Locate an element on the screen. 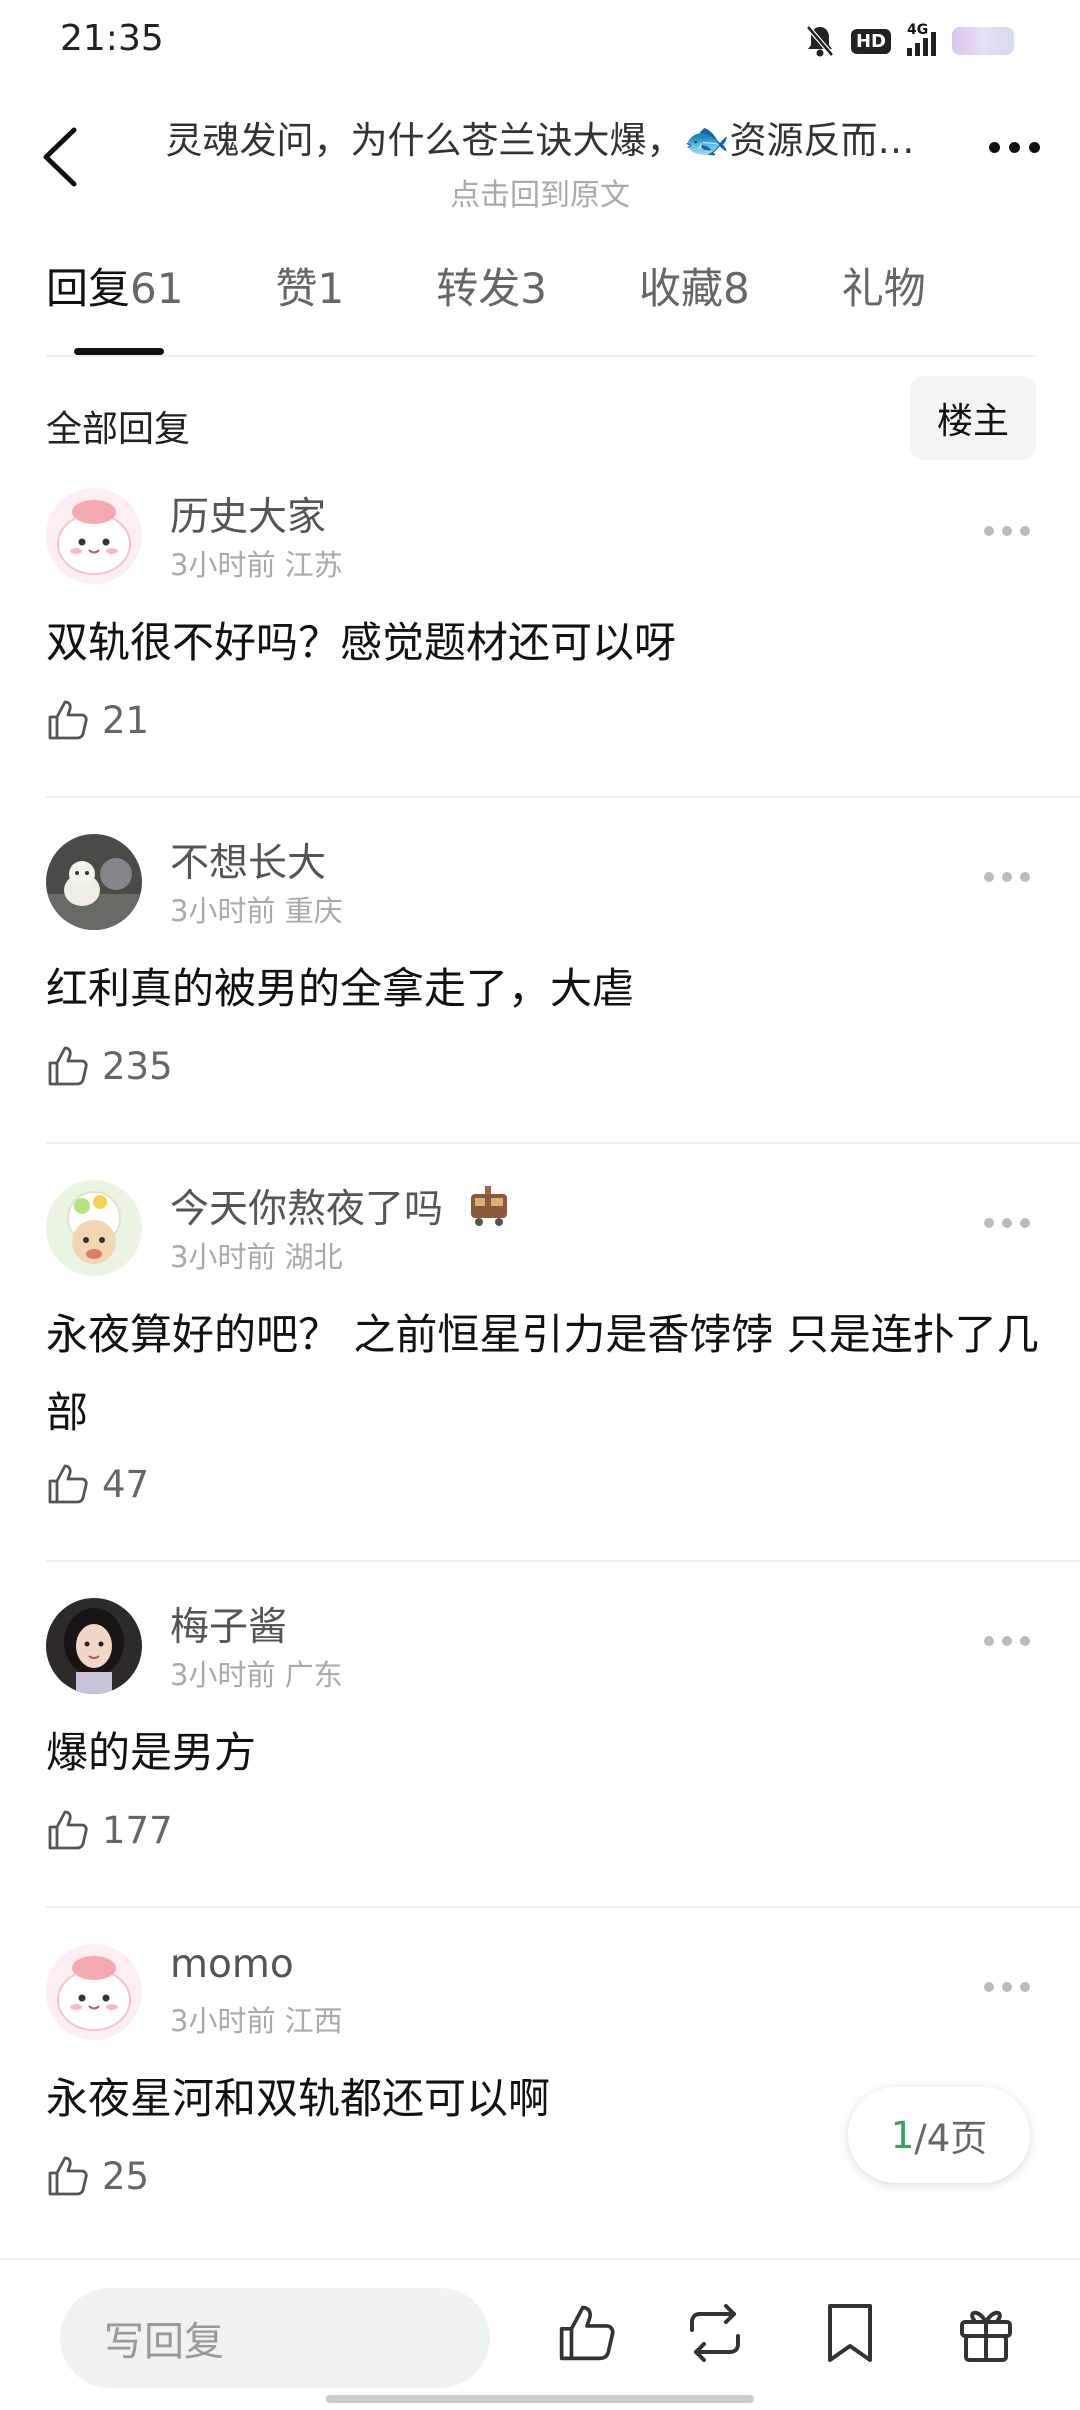 The width and height of the screenshot is (1080, 2410). tab-label: 赞 is located at coordinates (296, 288).